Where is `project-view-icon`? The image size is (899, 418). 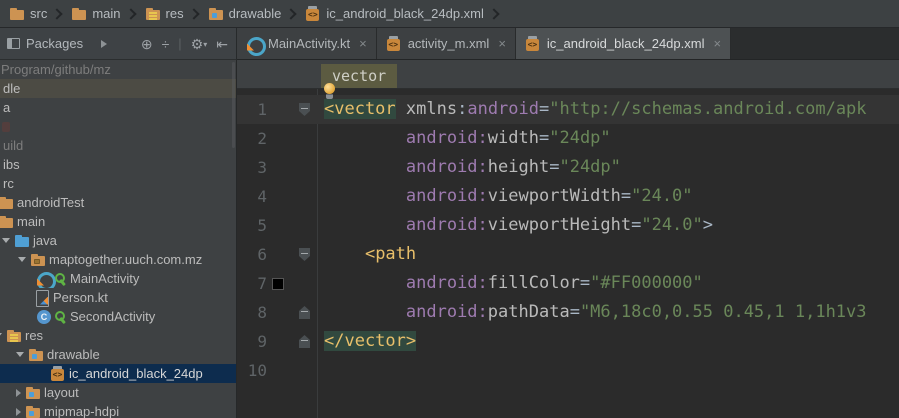 project-view-icon is located at coordinates (13, 43).